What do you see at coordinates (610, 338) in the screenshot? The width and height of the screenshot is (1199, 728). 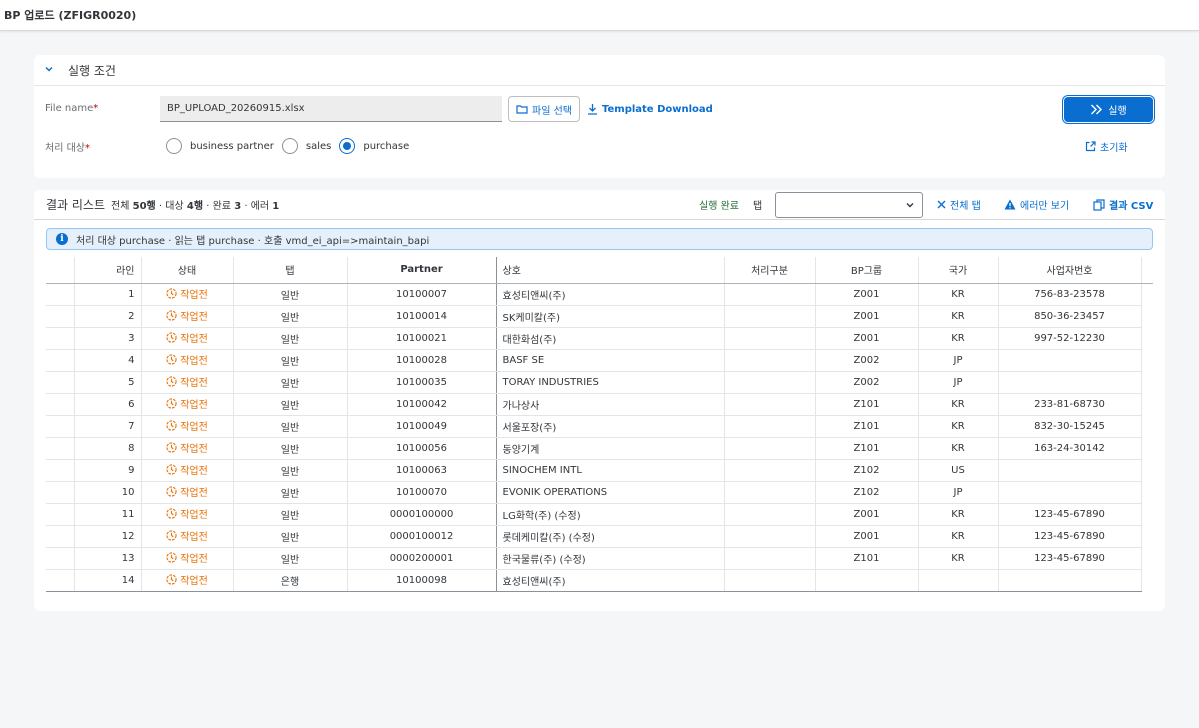 I see `cell-name: 대한화섬(주)` at bounding box center [610, 338].